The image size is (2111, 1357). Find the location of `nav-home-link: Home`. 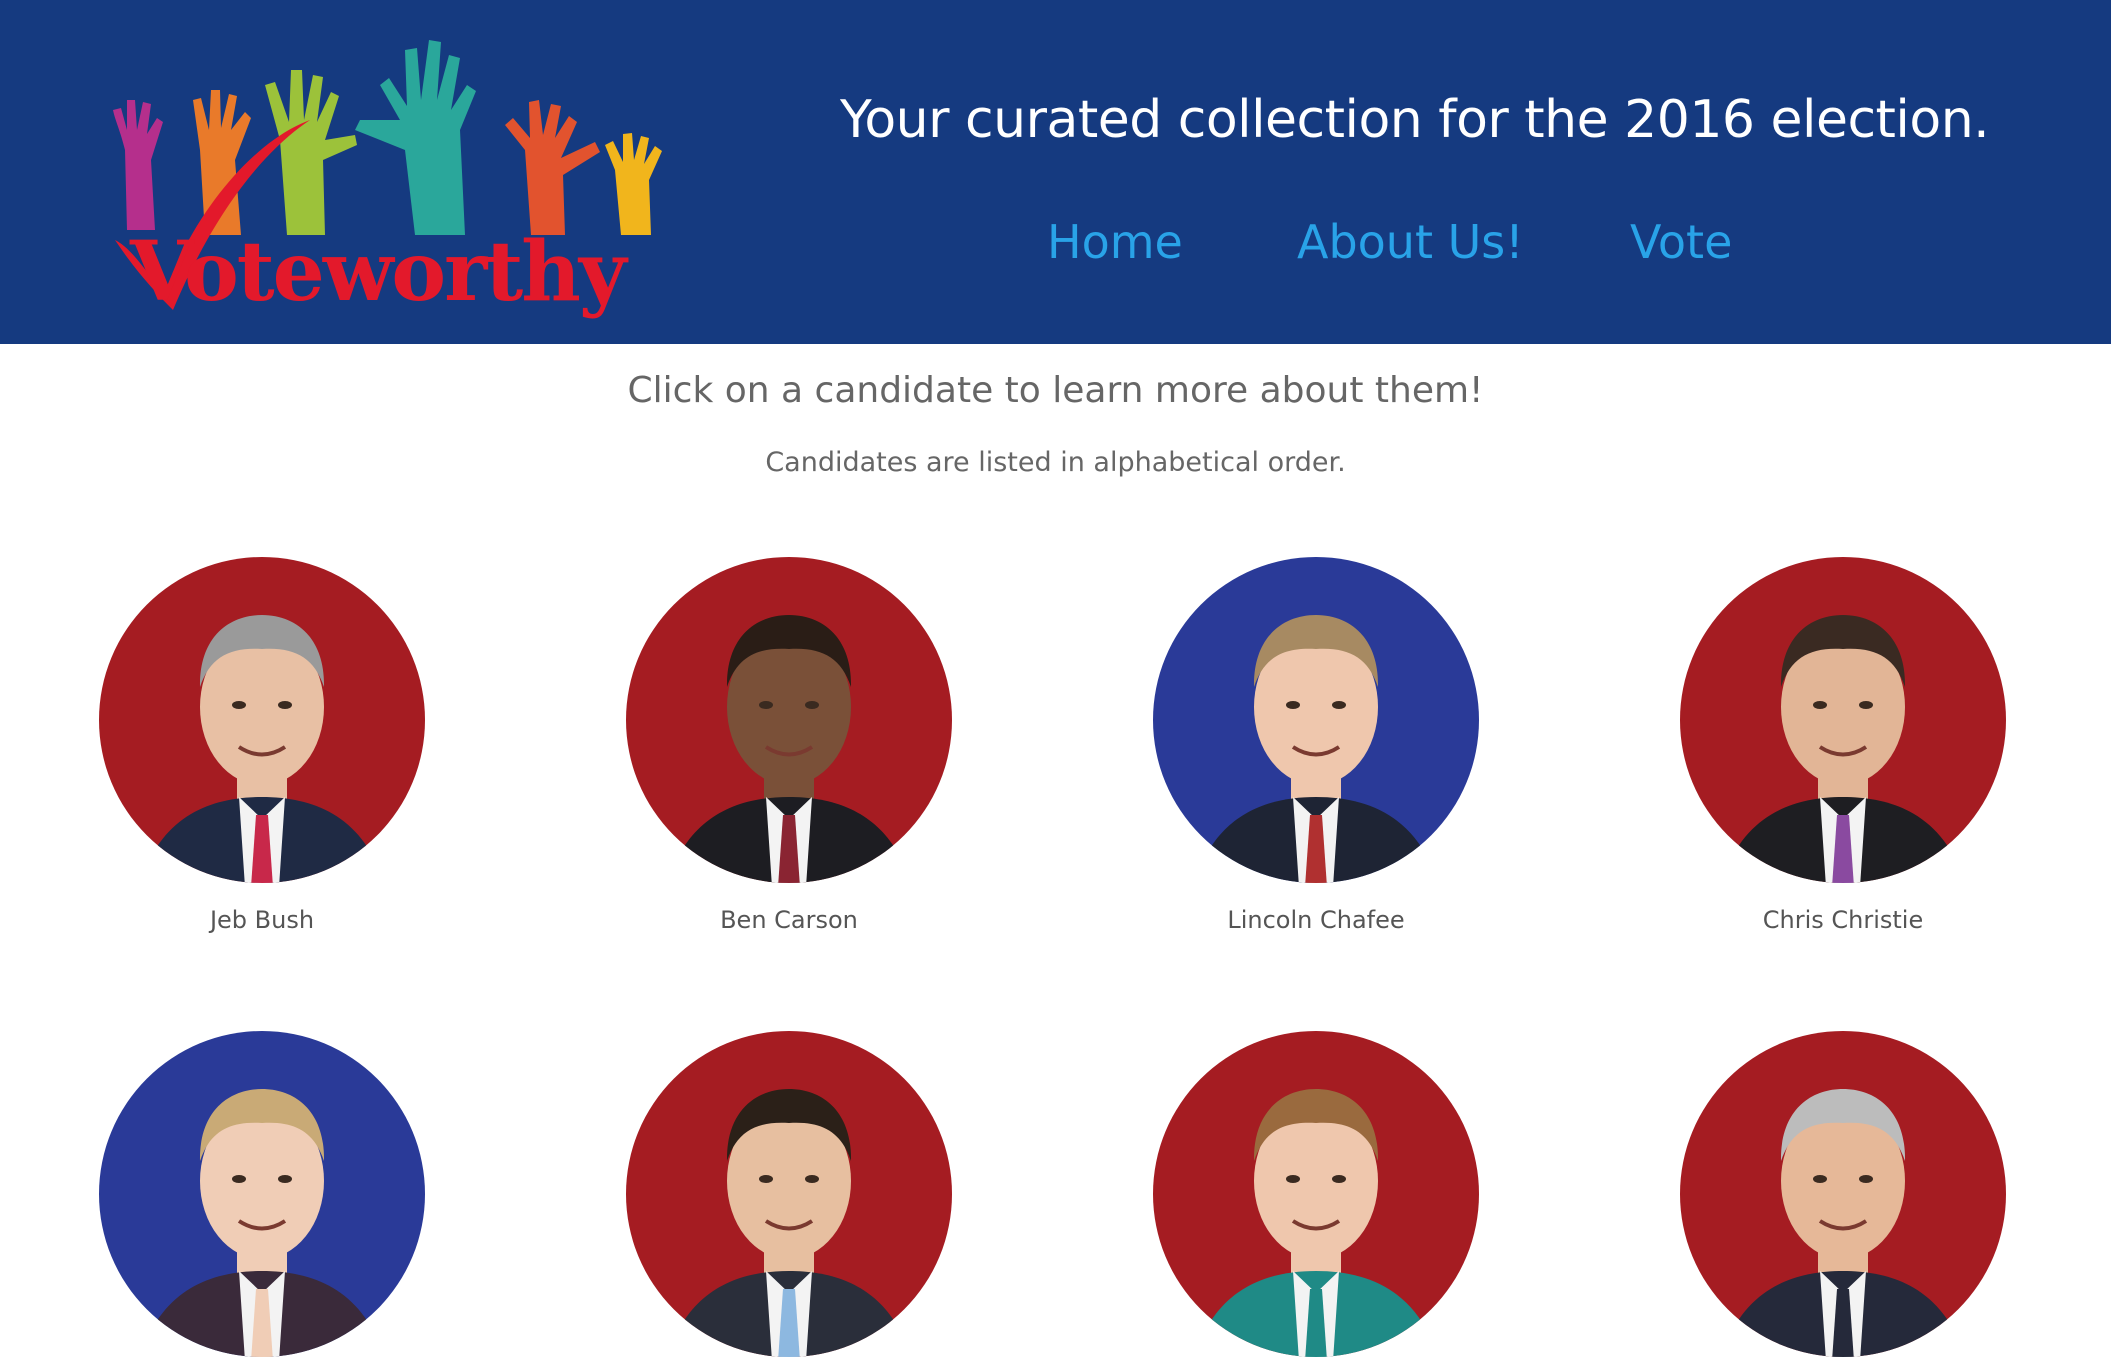

nav-home-link: Home is located at coordinates (1115, 242).